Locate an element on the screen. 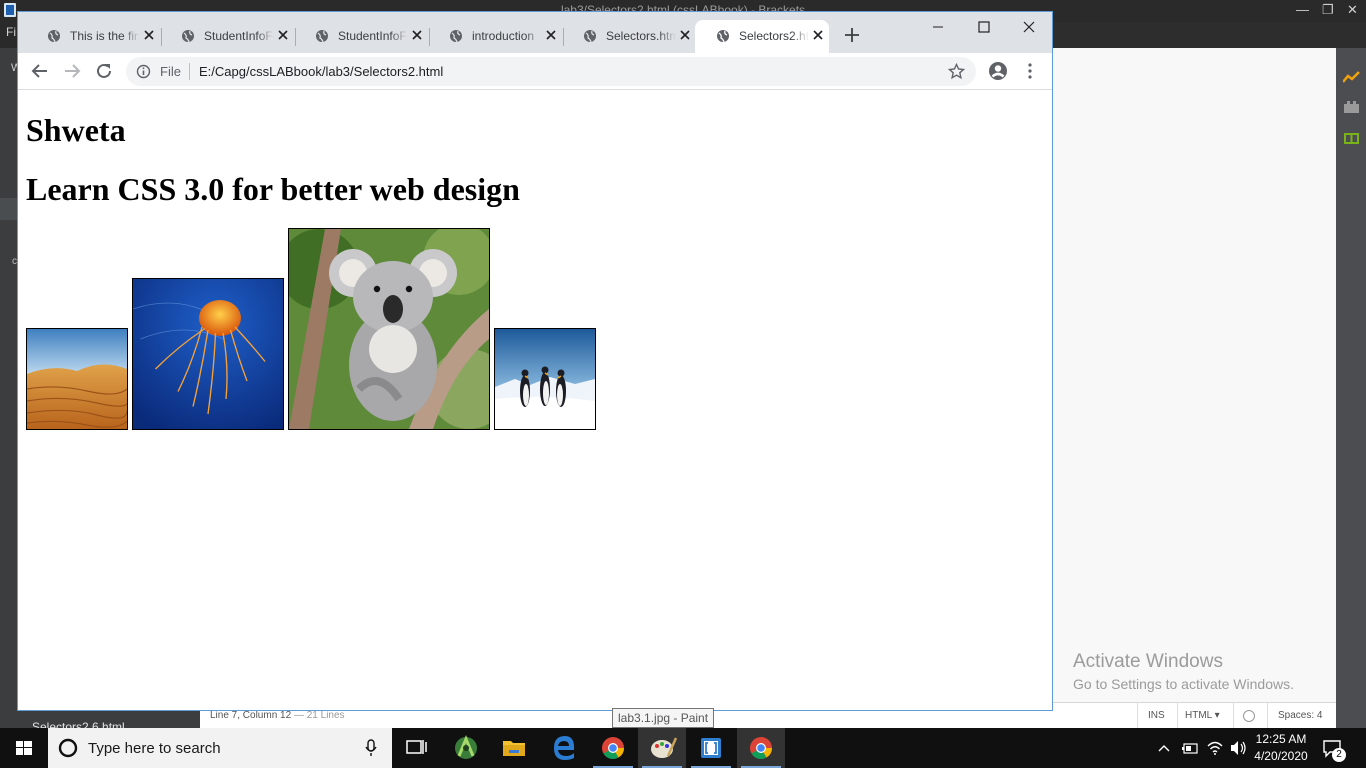 The height and width of the screenshot is (768, 1366). page-heading-name: Shweta is located at coordinates (76, 130).